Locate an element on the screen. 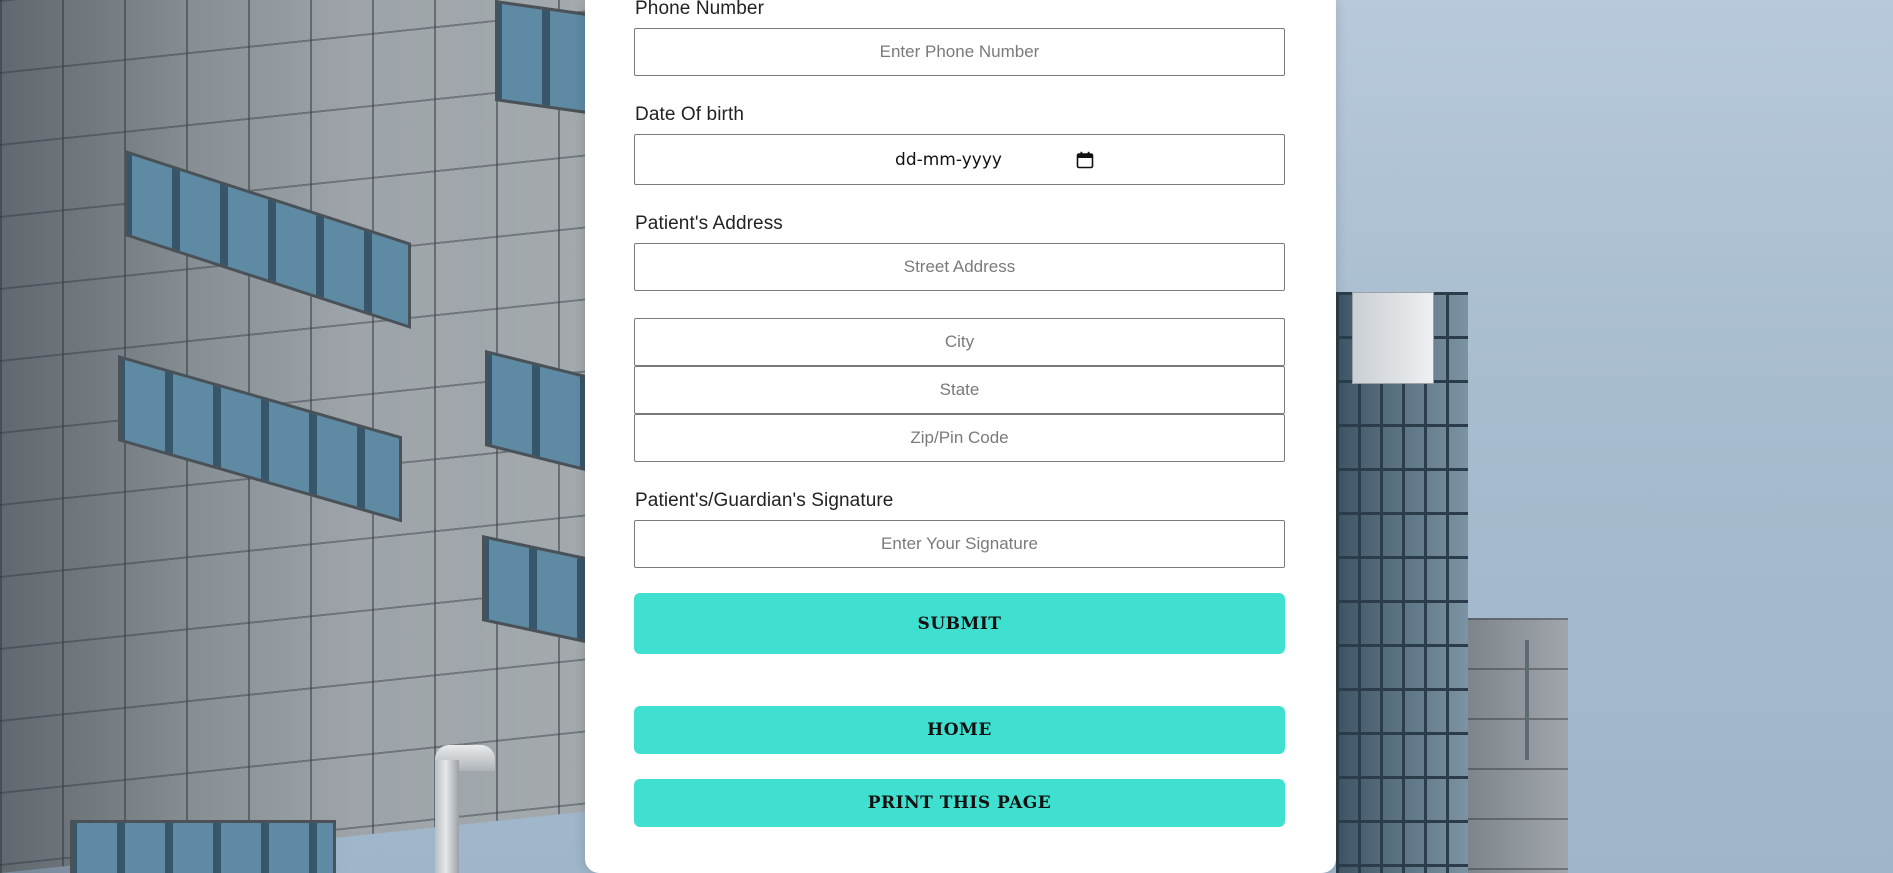 Image resolution: width=1893 pixels, height=873 pixels. annex-building is located at coordinates (1518, 745).